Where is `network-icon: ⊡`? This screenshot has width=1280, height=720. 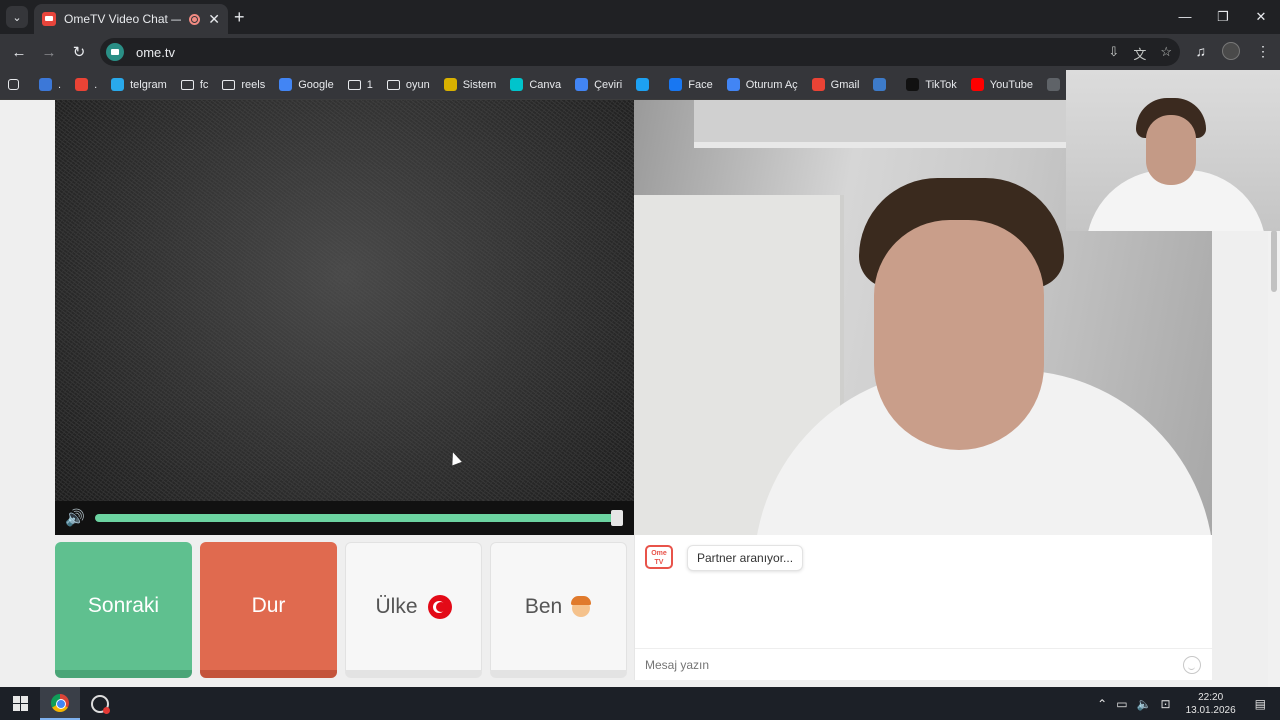
network-icon: ⊡ is located at coordinates (1166, 704).